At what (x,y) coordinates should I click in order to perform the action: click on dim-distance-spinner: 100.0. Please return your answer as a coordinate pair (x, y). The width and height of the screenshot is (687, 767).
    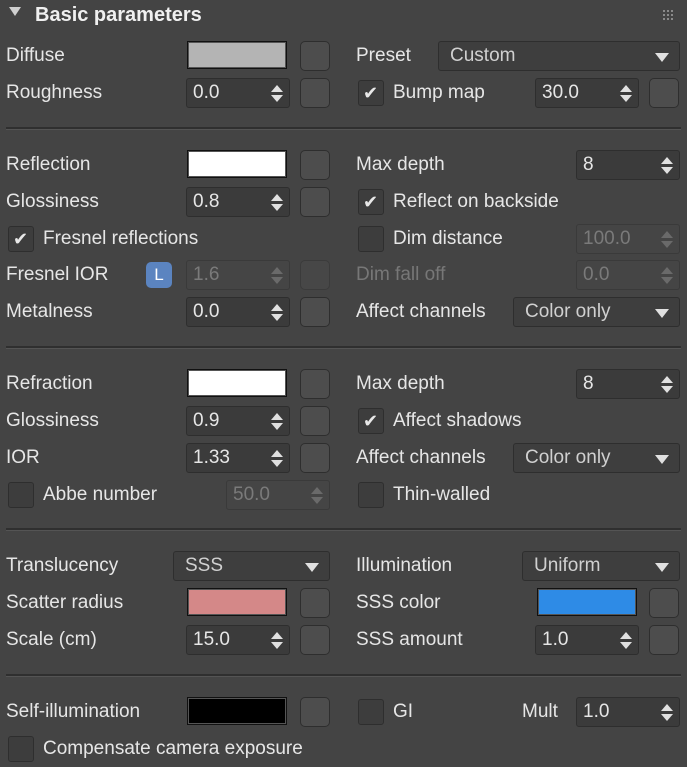
    Looking at the image, I should click on (628, 239).